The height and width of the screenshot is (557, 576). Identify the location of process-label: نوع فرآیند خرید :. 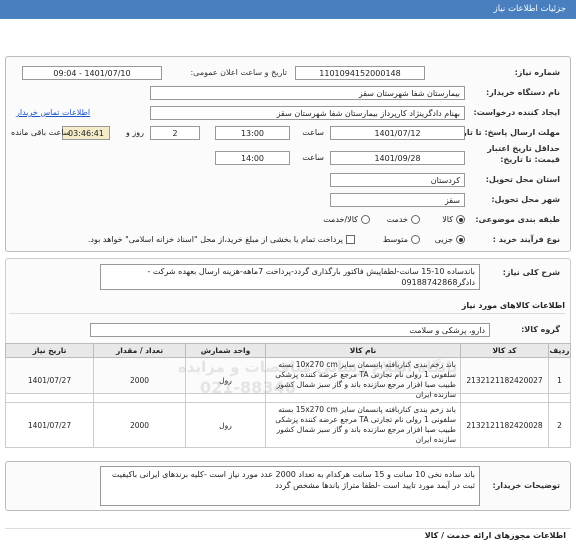
(526, 239).